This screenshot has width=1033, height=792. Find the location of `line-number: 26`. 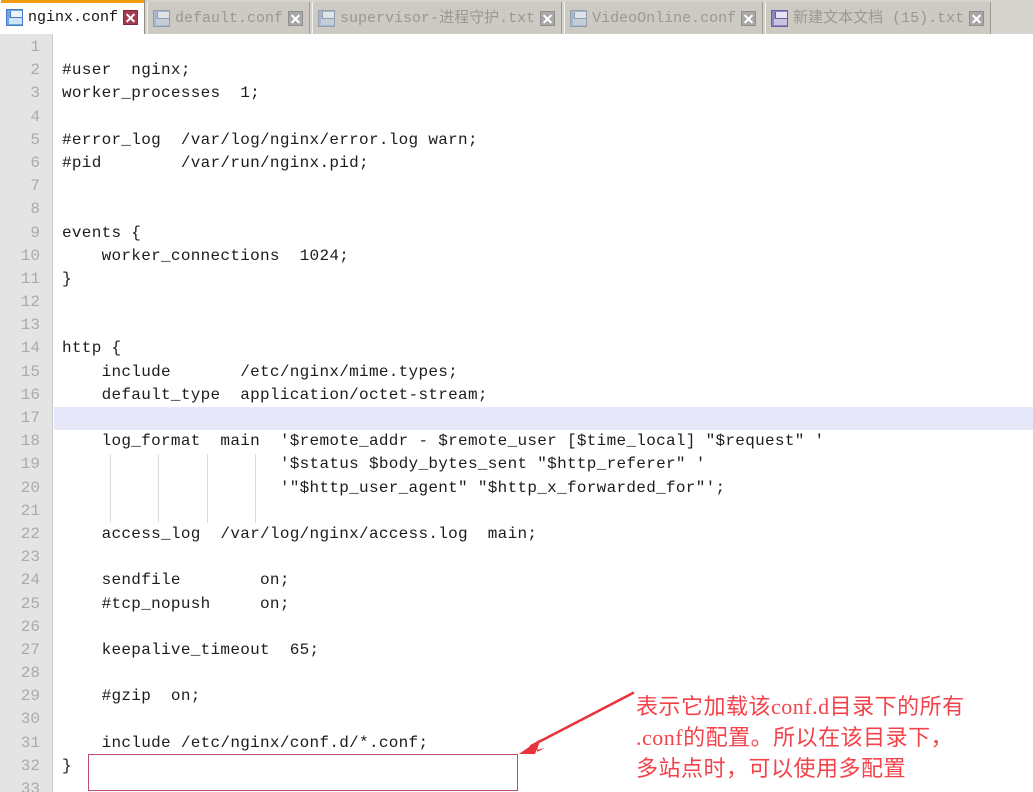

line-number: 26 is located at coordinates (30, 626).